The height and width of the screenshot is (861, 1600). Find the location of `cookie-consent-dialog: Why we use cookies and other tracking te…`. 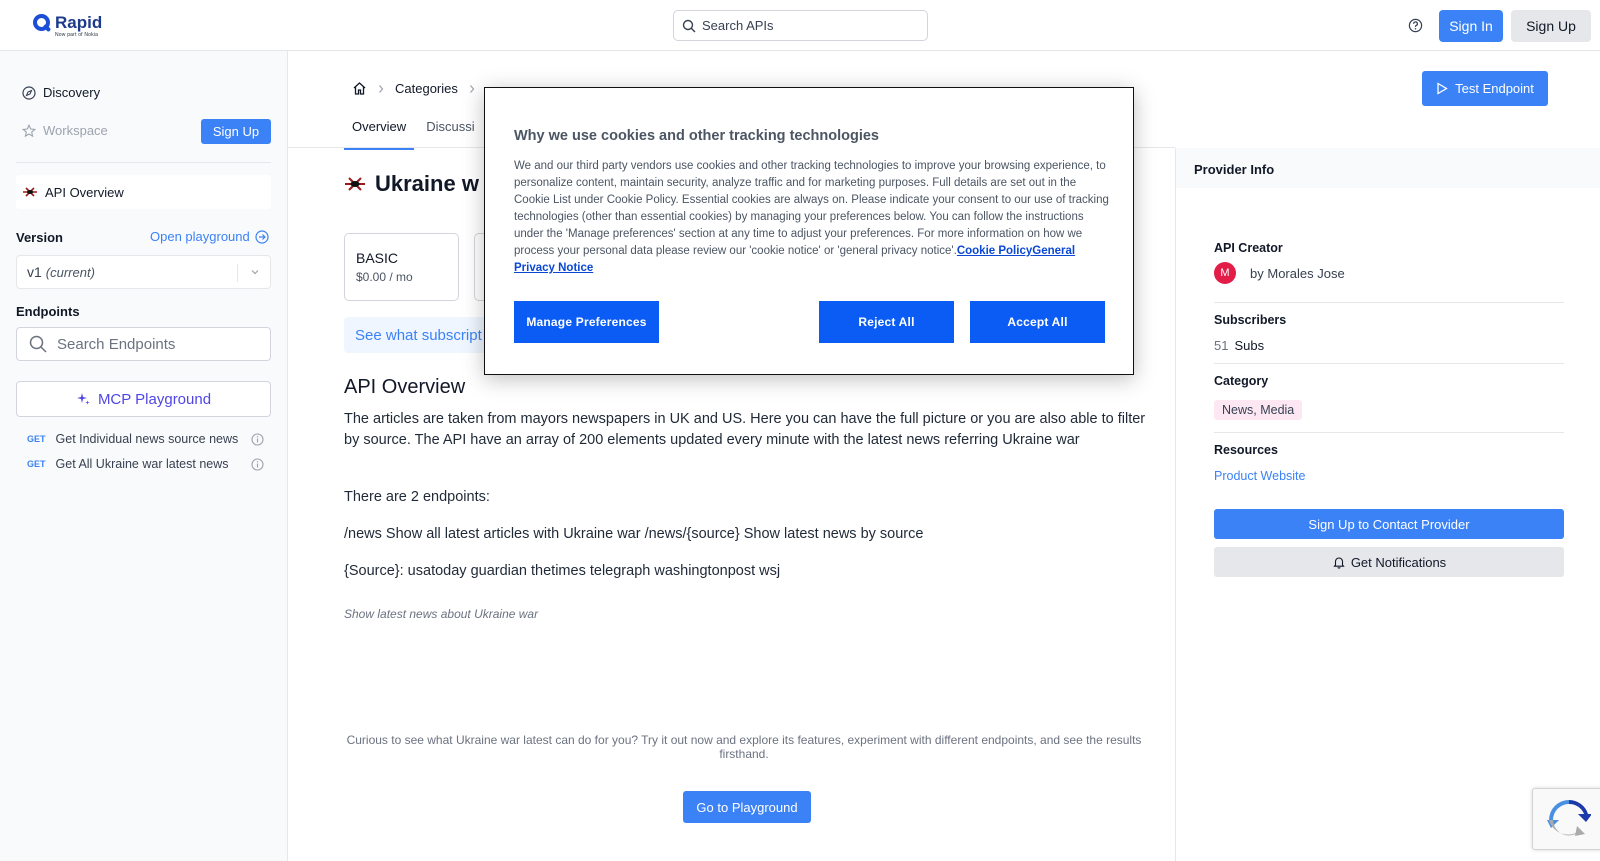

cookie-consent-dialog: Why we use cookies and other tracking te… is located at coordinates (809, 231).